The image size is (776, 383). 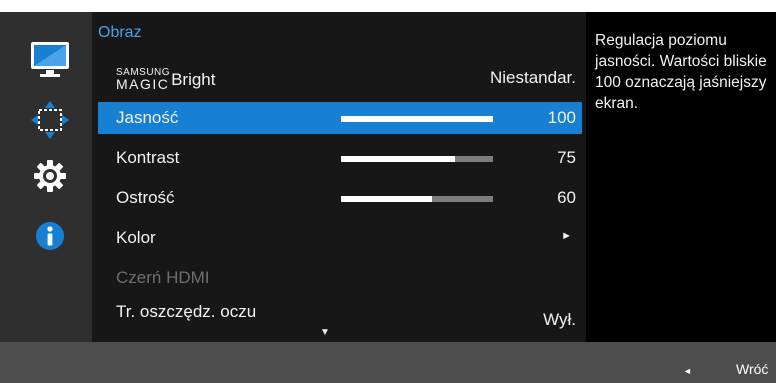 What do you see at coordinates (388, 6) in the screenshot?
I see `top-band` at bounding box center [388, 6].